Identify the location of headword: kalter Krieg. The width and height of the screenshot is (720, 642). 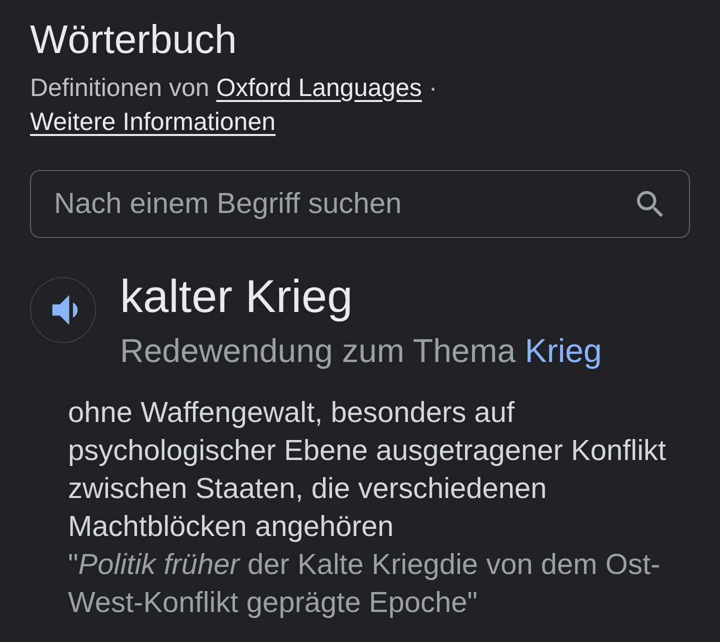
(237, 296).